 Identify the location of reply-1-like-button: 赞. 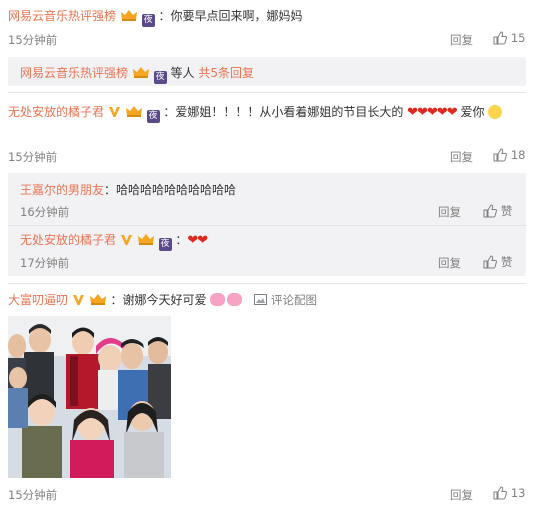
(497, 211).